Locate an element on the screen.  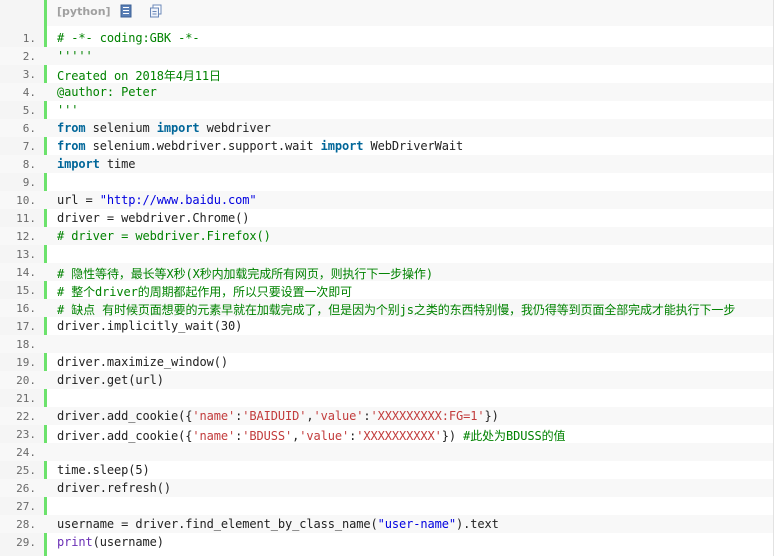
code-token: 'BAIDUID' is located at coordinates (274, 416).